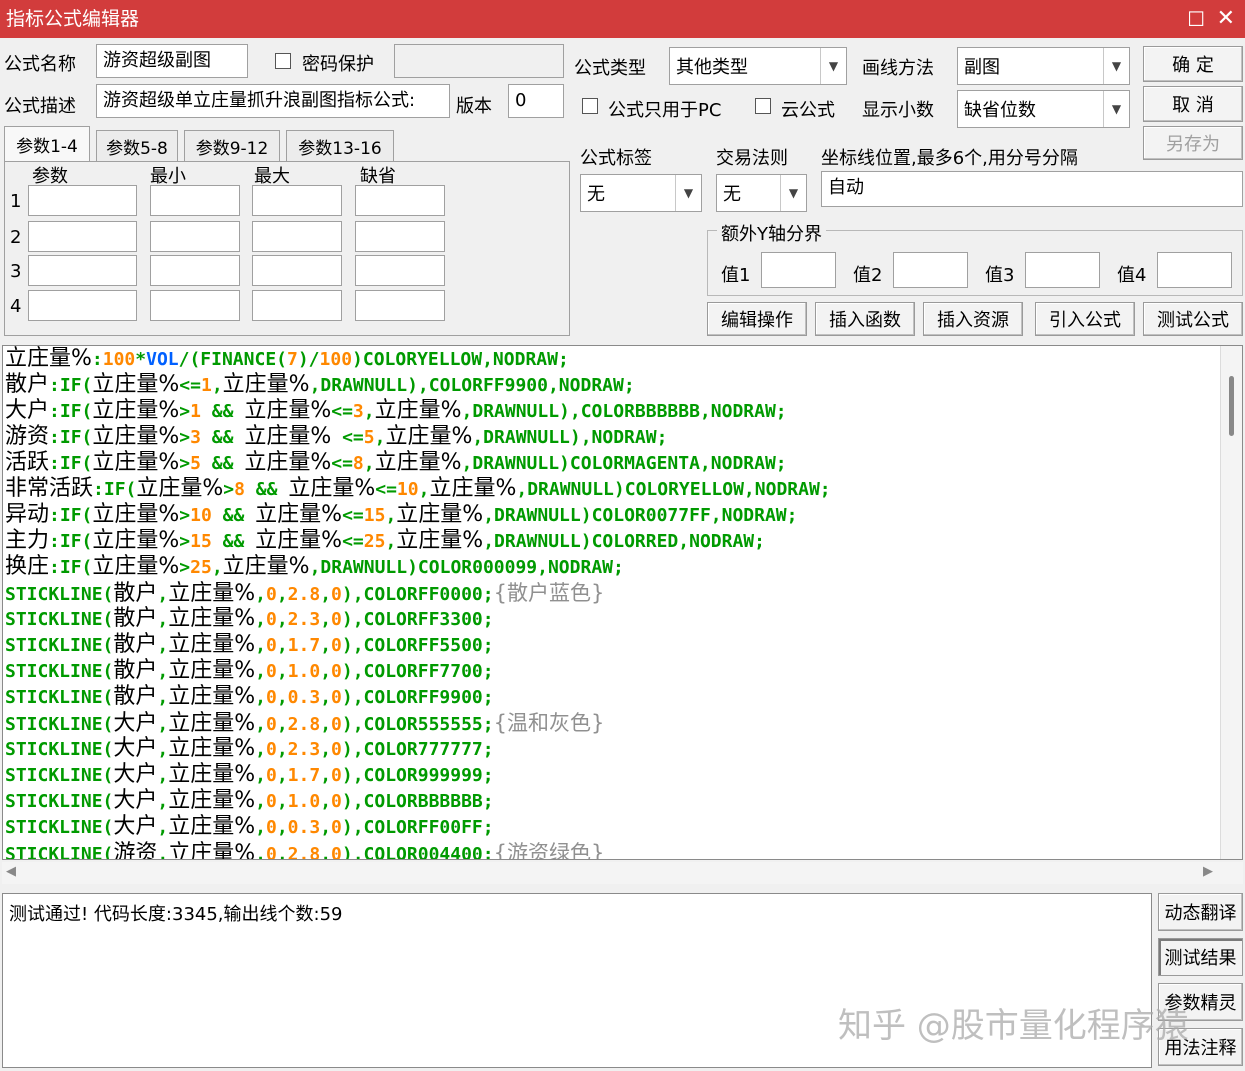 This screenshot has height=1071, width=1245. What do you see at coordinates (1043, 109) in the screenshot?
I see `decimals-select: 缺省位数 ▼` at bounding box center [1043, 109].